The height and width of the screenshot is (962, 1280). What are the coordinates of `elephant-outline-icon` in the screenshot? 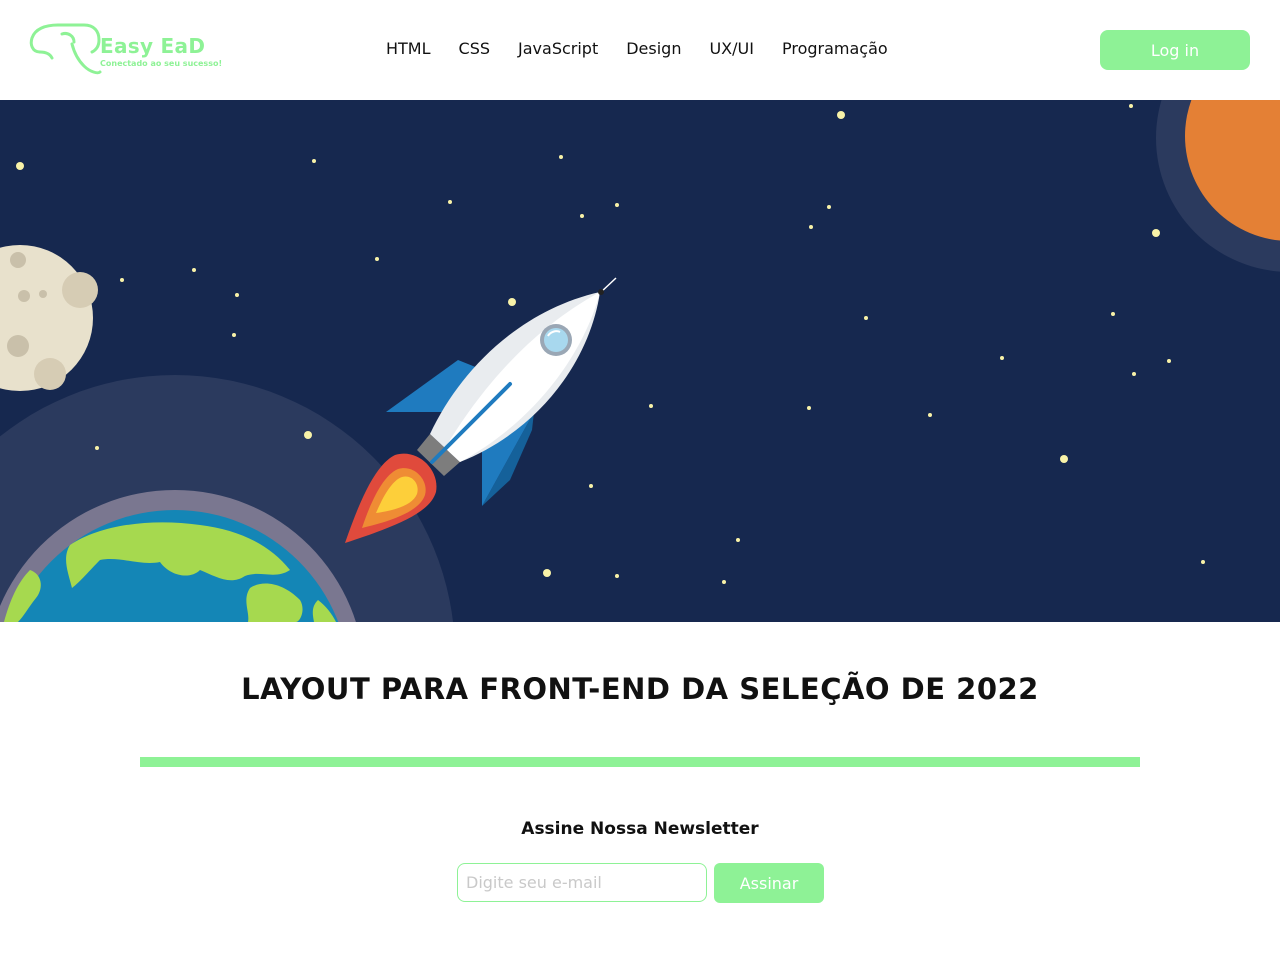 It's located at (65, 49).